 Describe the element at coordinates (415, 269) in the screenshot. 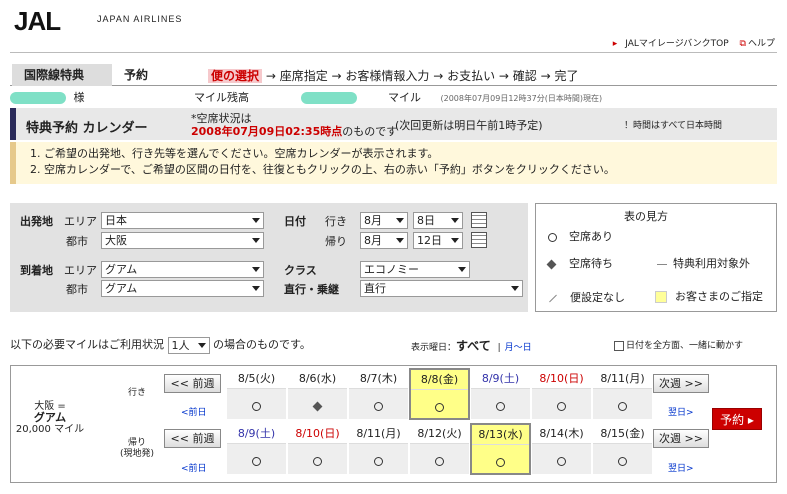

I see `class-select: エコノミー` at that location.